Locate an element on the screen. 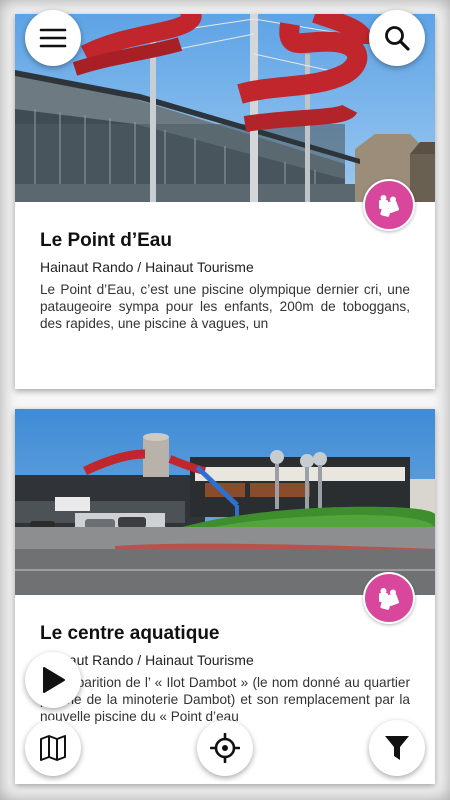 This screenshot has height=800, width=450. poi-source: Hainaut Rando / Hainaut Tourisme is located at coordinates (147, 267).